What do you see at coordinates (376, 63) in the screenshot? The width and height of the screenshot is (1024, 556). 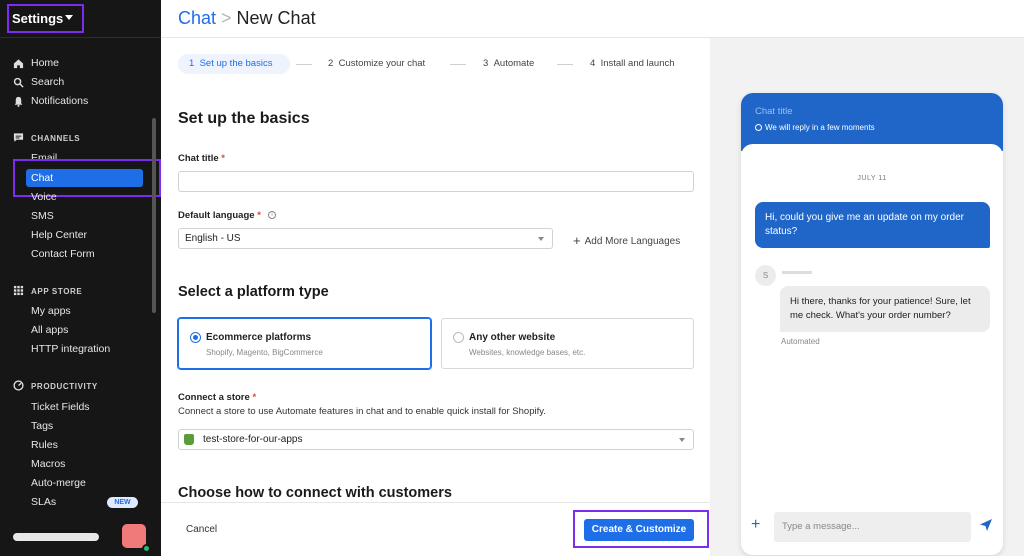 I see `step-2: 2 Customize your chat` at bounding box center [376, 63].